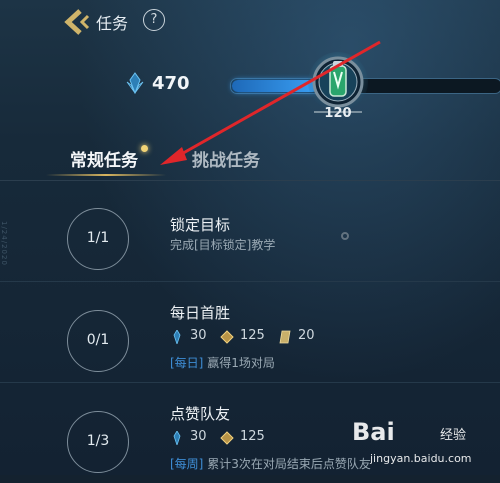  I want to click on currency-value: 470, so click(171, 83).